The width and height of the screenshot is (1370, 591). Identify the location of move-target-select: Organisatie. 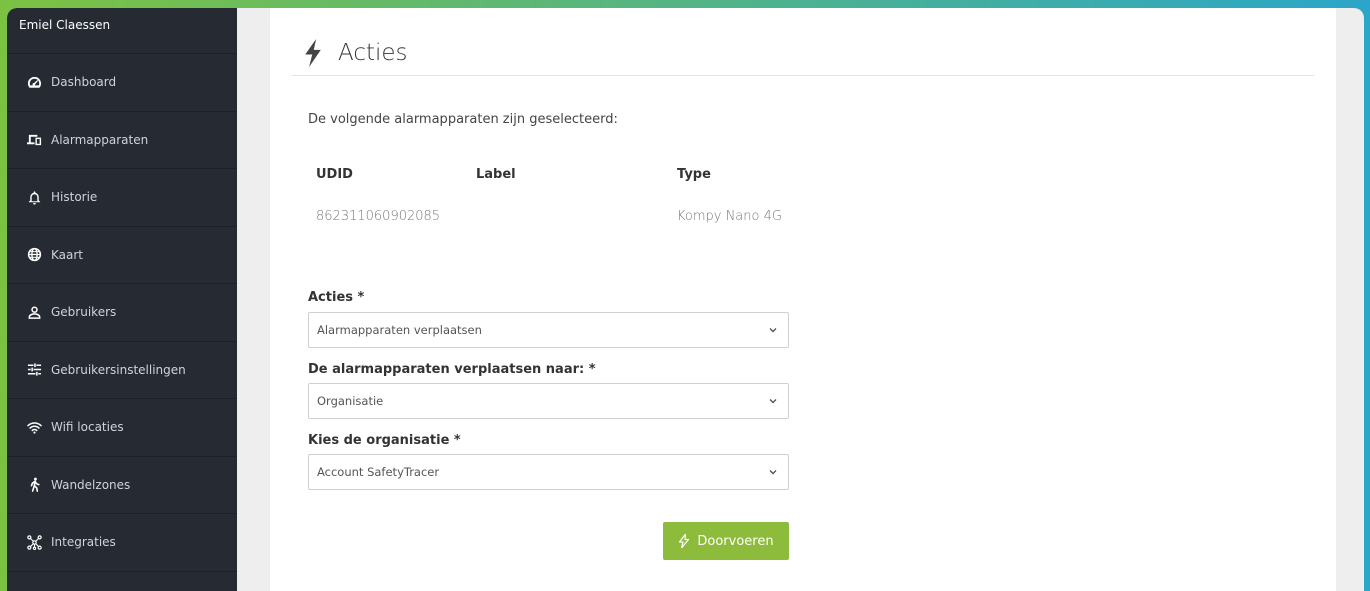
(548, 401).